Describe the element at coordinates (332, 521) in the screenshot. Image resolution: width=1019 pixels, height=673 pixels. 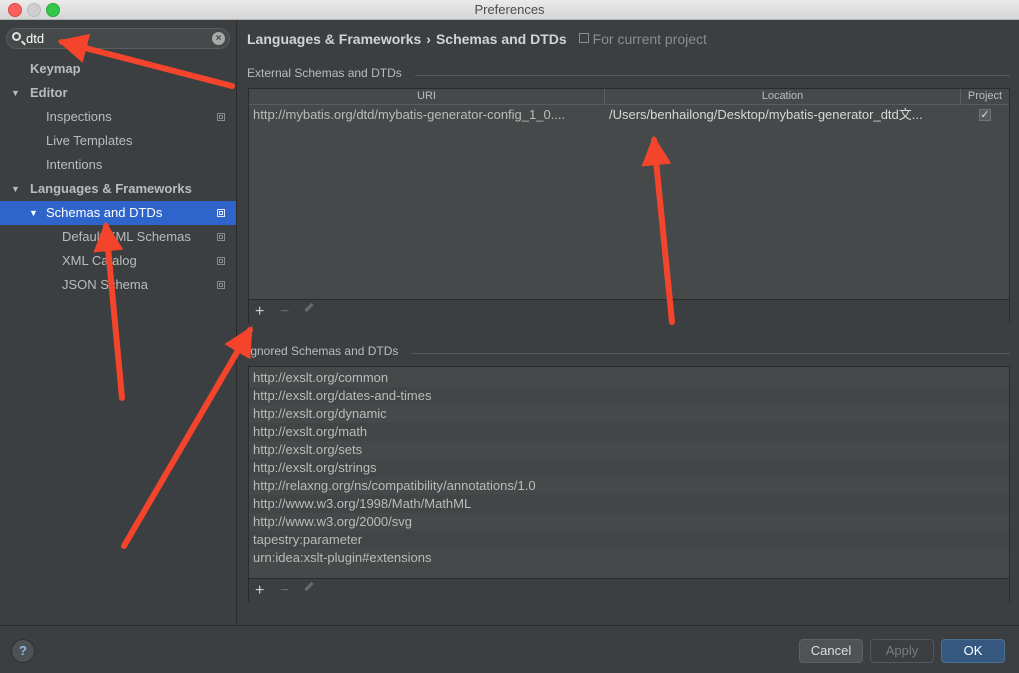
I see `list-item-label: http://www.w3.org/2000/svg` at that location.